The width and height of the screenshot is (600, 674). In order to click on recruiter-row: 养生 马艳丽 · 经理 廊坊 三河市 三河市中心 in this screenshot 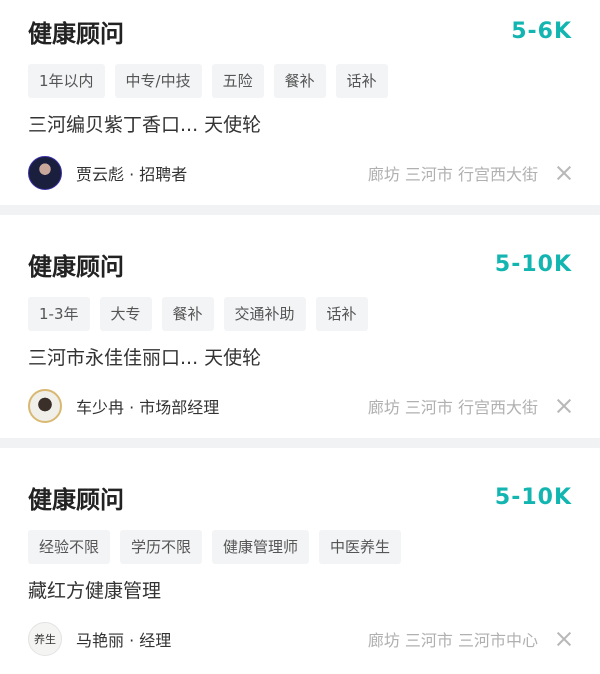, I will do `click(300, 639)`.